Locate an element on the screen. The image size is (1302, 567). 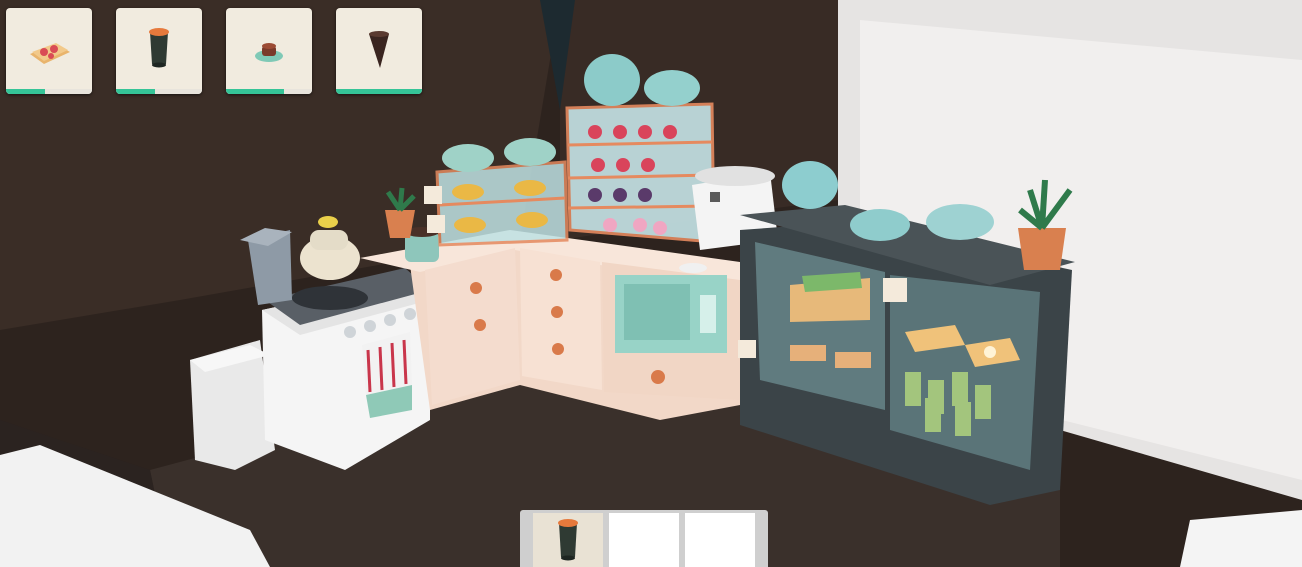
order-card-coffee-cup is located at coordinates (269, 51).